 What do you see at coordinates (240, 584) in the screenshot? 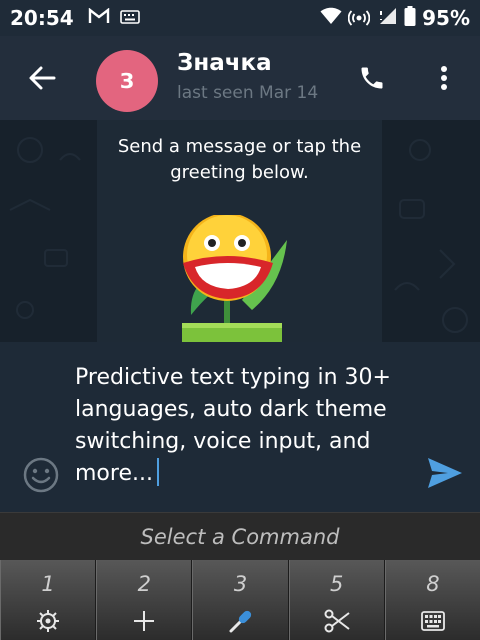
I see `key-number: 3` at bounding box center [240, 584].